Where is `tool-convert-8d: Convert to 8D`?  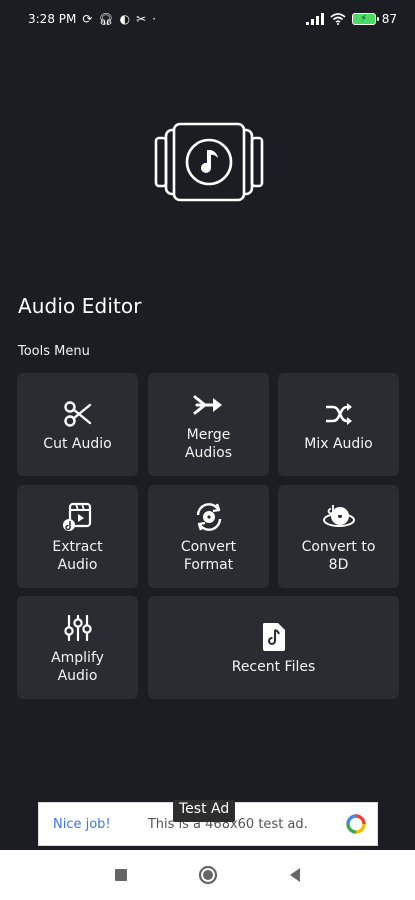
tool-convert-8d: Convert to 8D is located at coordinates (338, 536).